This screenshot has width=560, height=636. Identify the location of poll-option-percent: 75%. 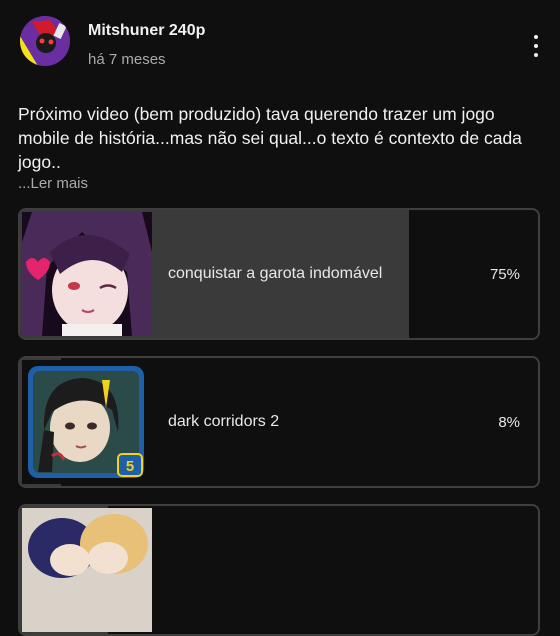
(504, 274).